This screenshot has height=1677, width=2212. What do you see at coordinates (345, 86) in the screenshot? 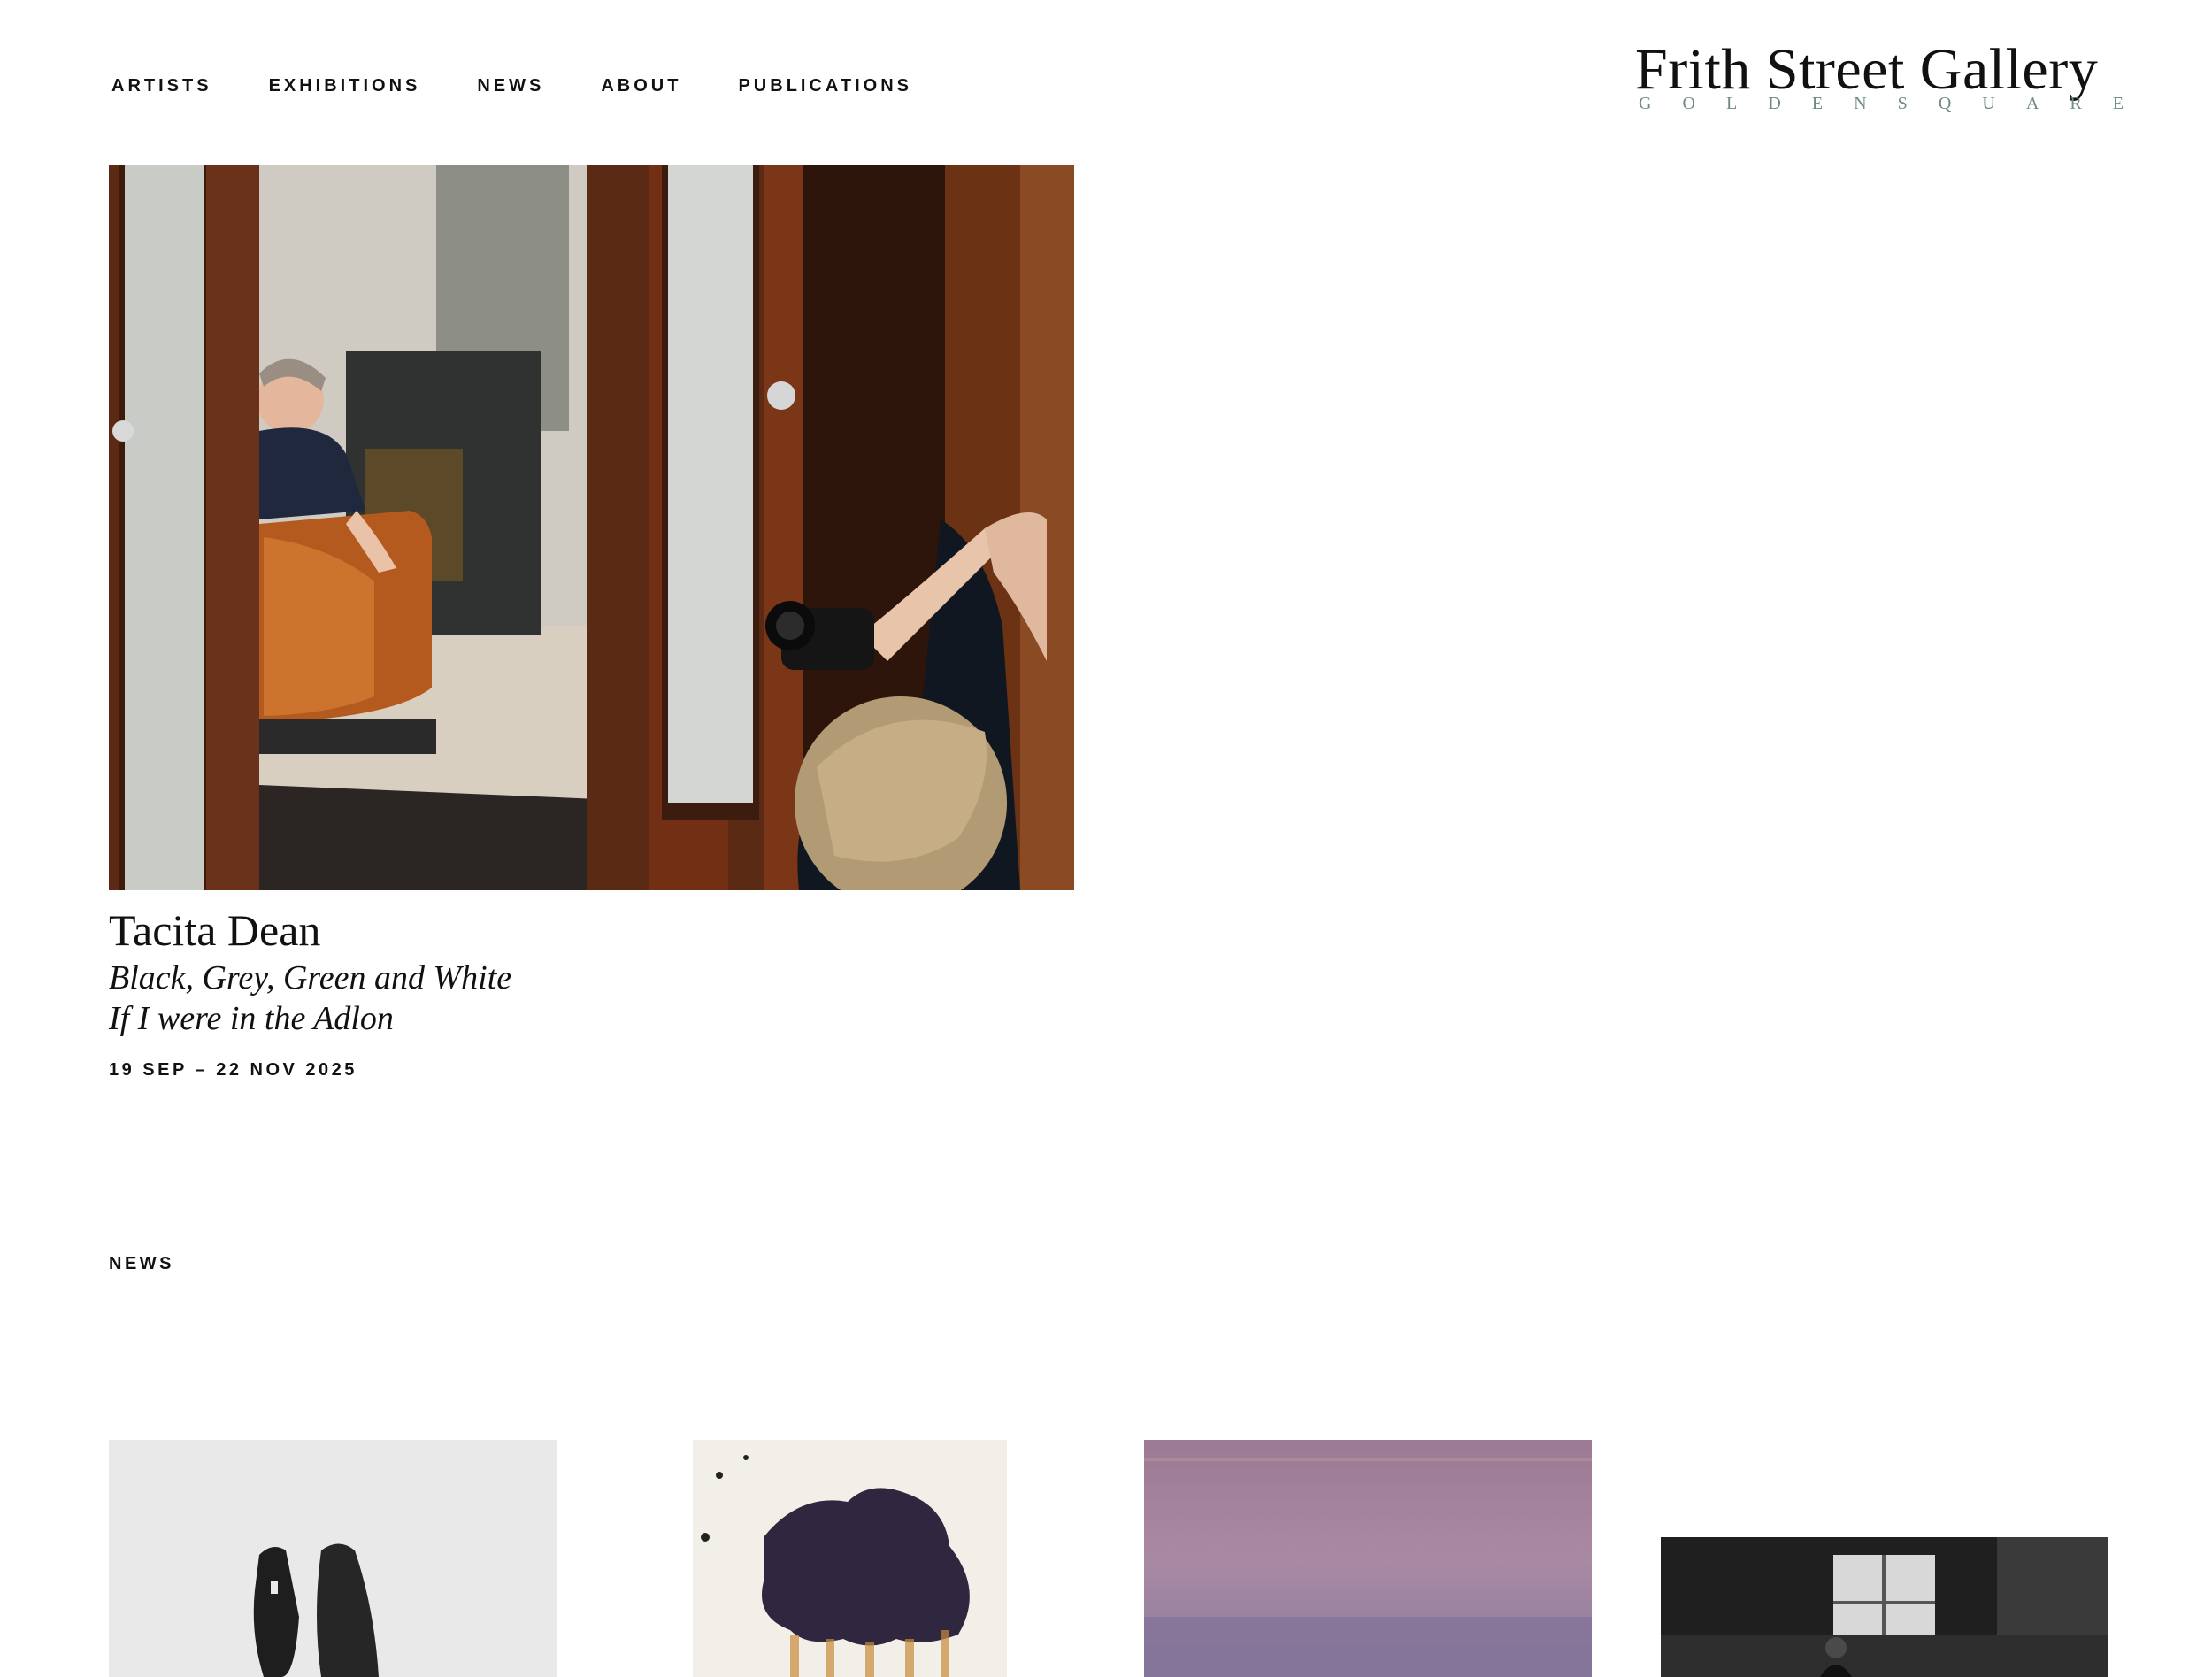
I see `nav-exhibitions-link: EXHIBITIONS` at bounding box center [345, 86].